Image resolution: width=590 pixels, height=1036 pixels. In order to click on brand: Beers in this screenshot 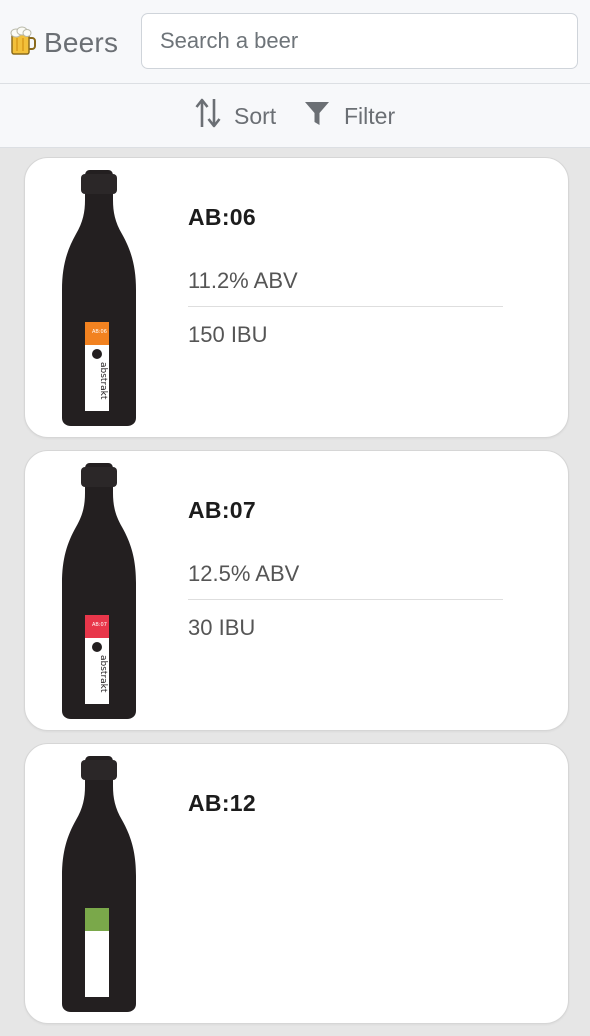, I will do `click(64, 43)`.